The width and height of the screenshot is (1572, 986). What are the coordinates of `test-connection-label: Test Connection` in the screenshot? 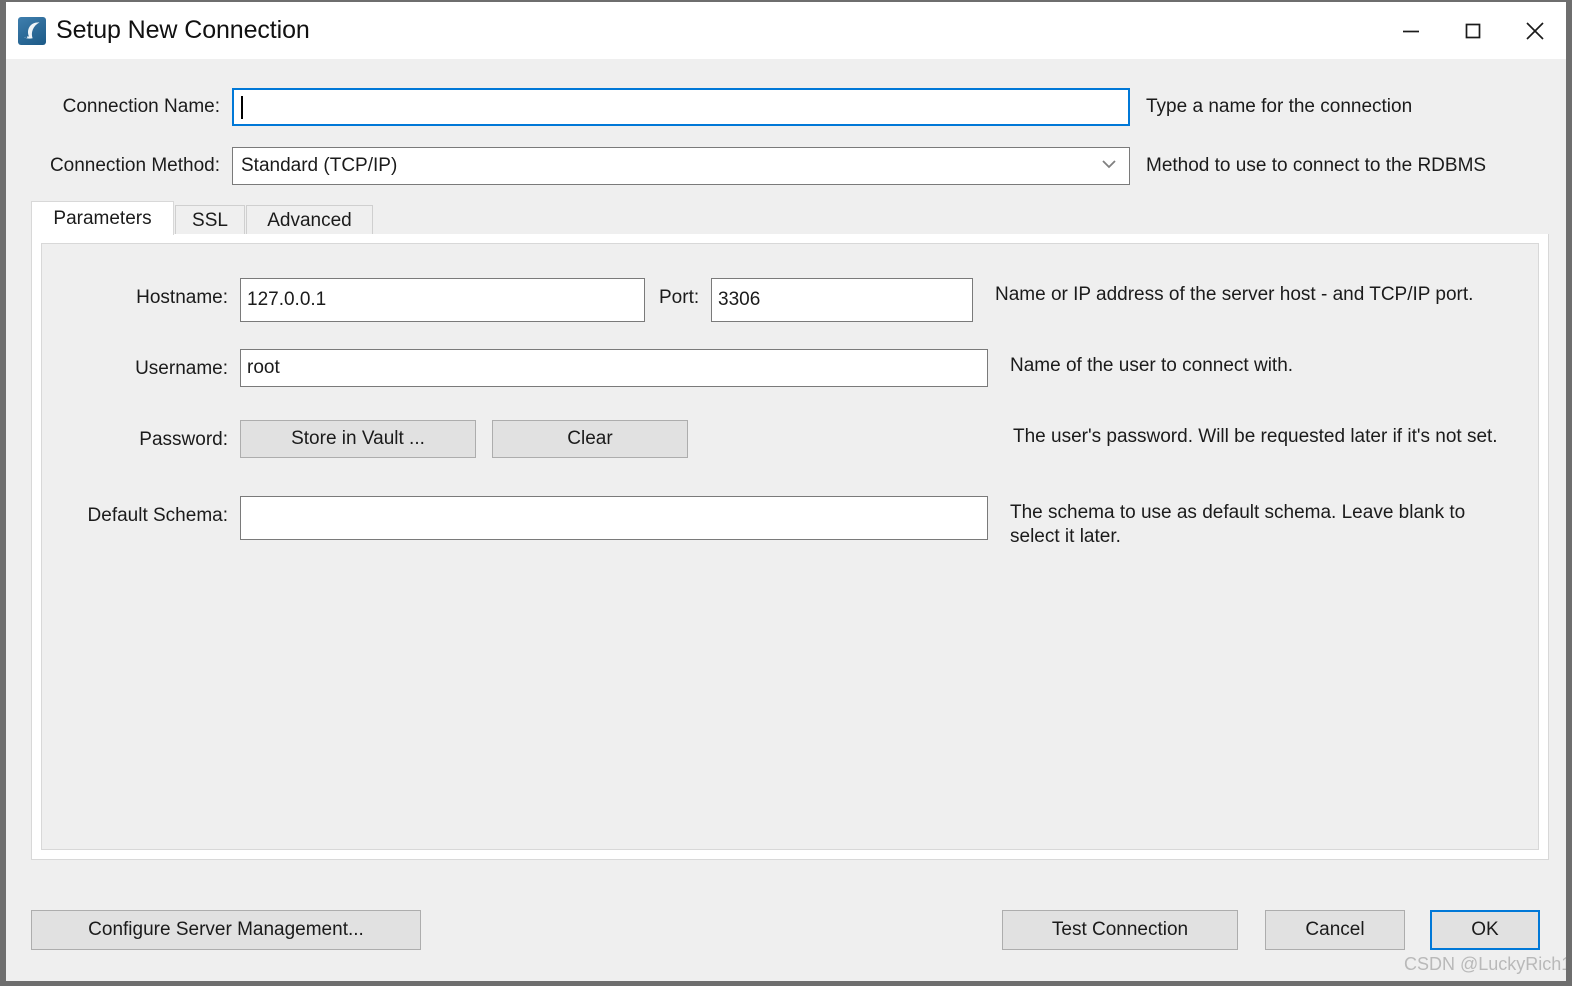 It's located at (1120, 929).